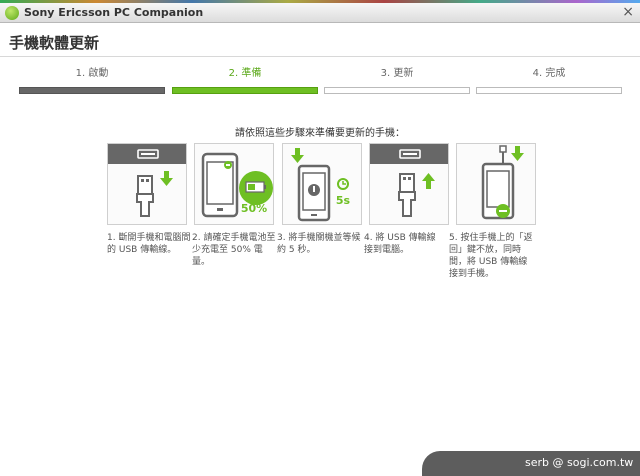 This screenshot has height=476, width=640. I want to click on step-card-3: 5s, so click(322, 184).